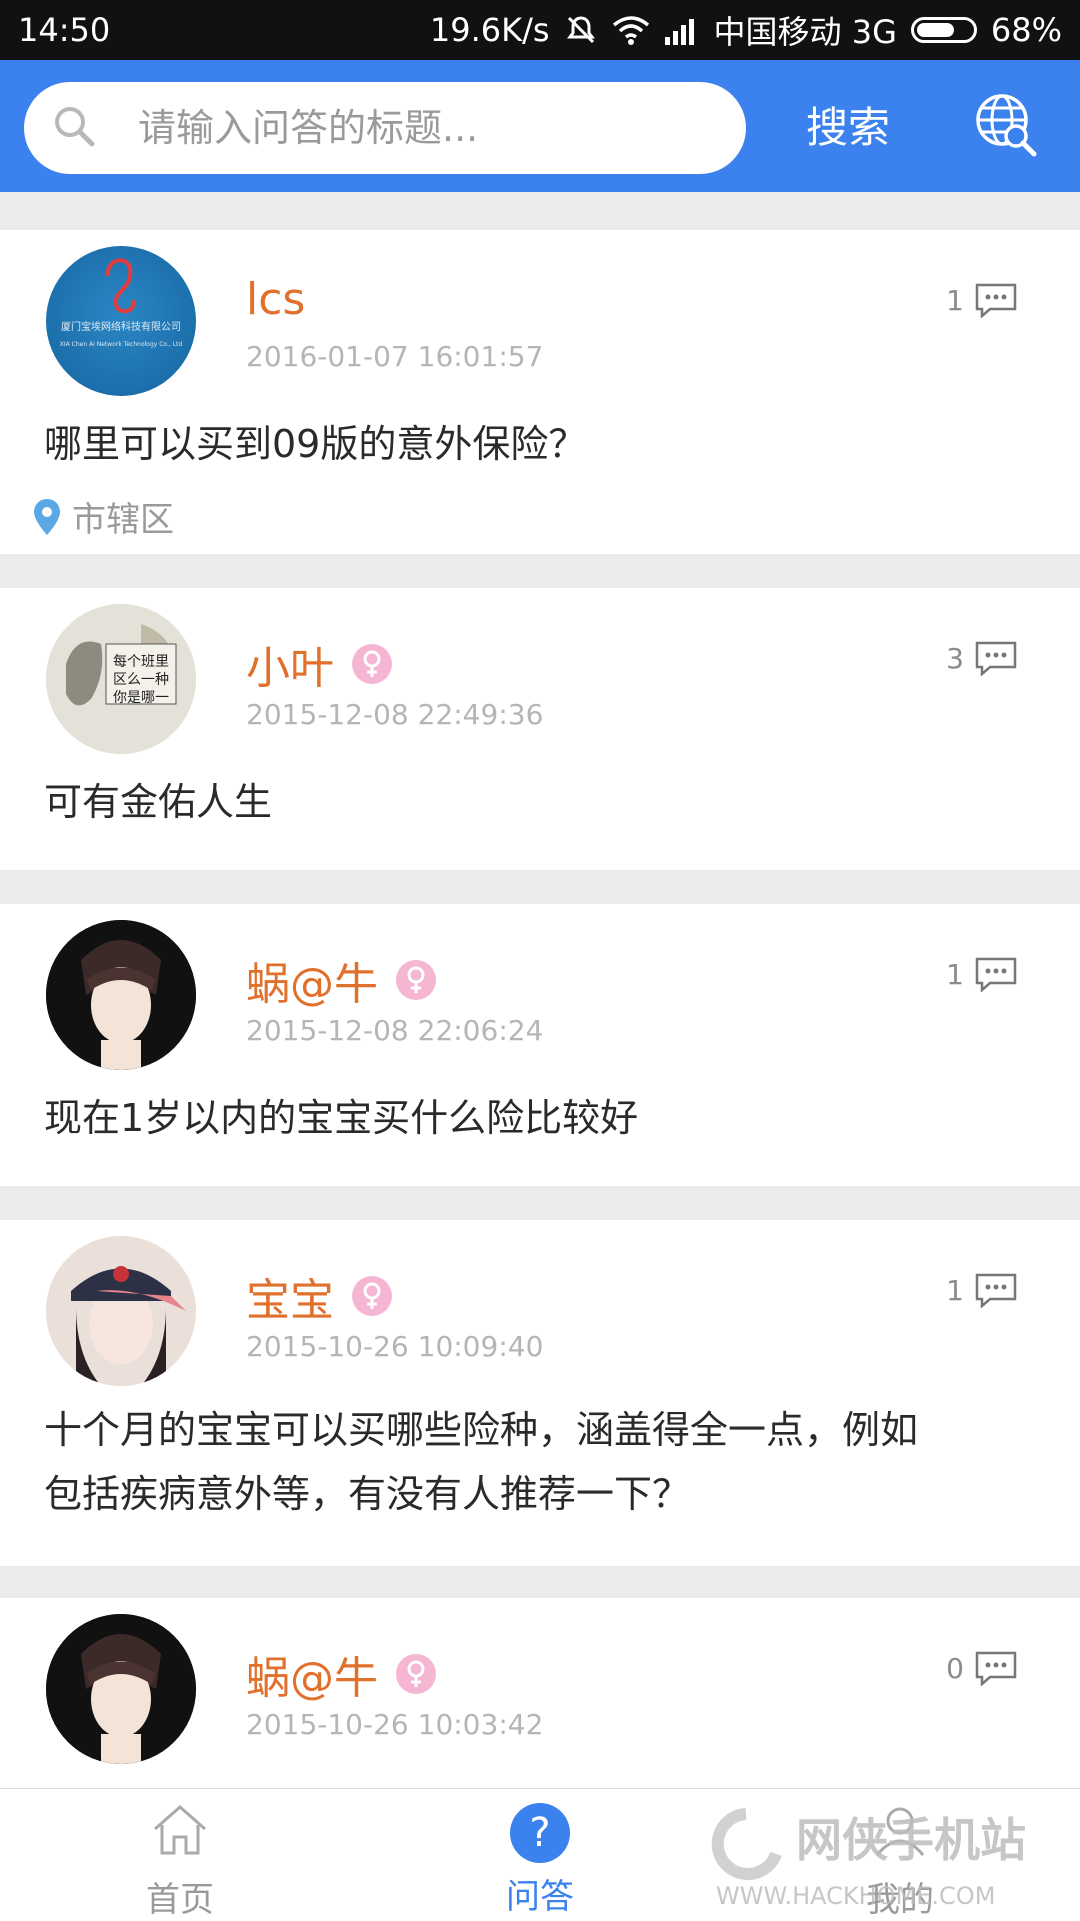 The image size is (1080, 1921). Describe the element at coordinates (540, 1833) in the screenshot. I see `question-icon: ?` at that location.